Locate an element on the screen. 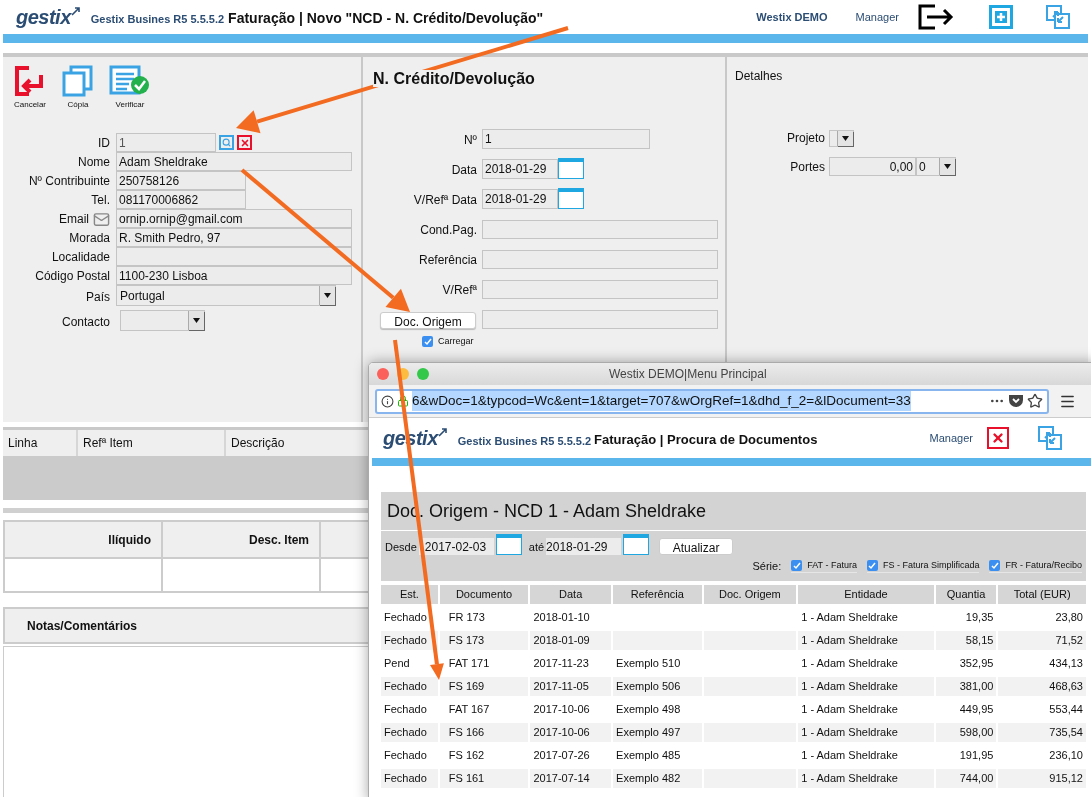 The height and width of the screenshot is (797, 1091). table-cell: 2018-01-09 is located at coordinates (571, 640).